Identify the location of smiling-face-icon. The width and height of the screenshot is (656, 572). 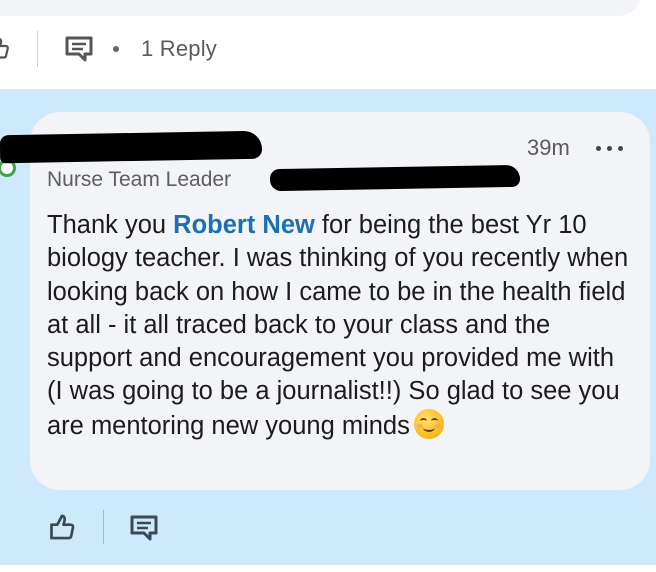
(428, 423).